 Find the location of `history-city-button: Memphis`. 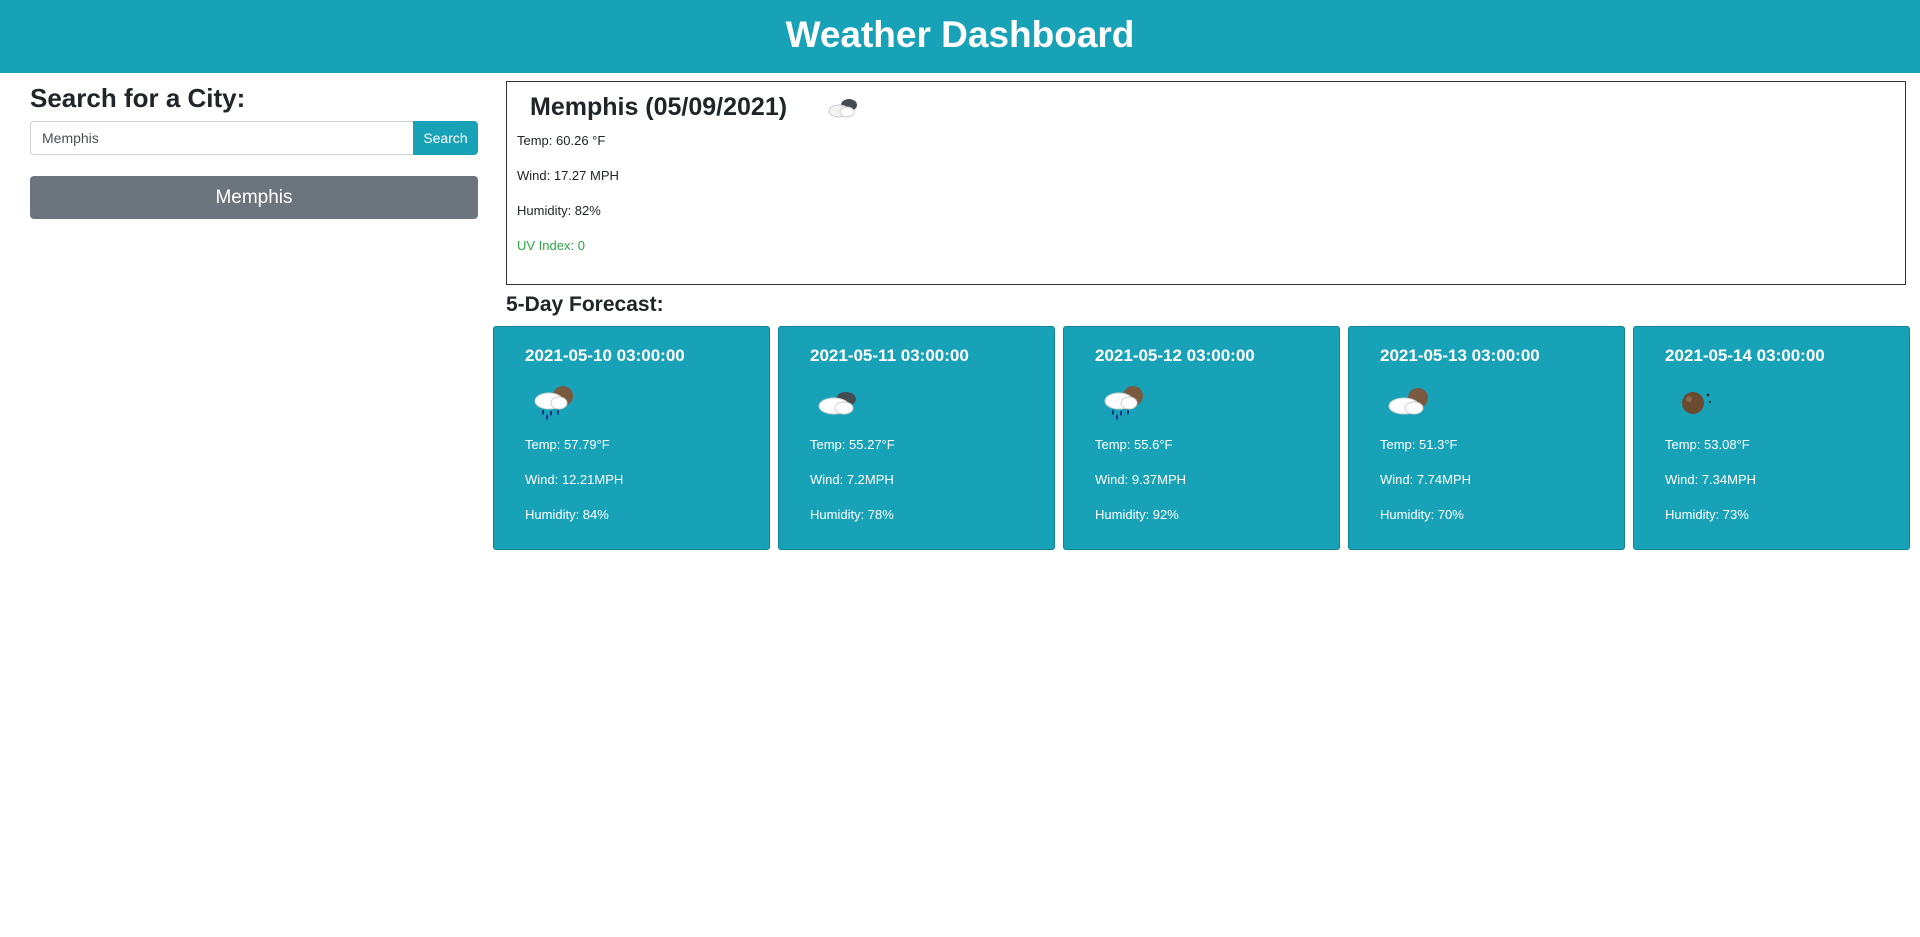

history-city-button: Memphis is located at coordinates (254, 197).